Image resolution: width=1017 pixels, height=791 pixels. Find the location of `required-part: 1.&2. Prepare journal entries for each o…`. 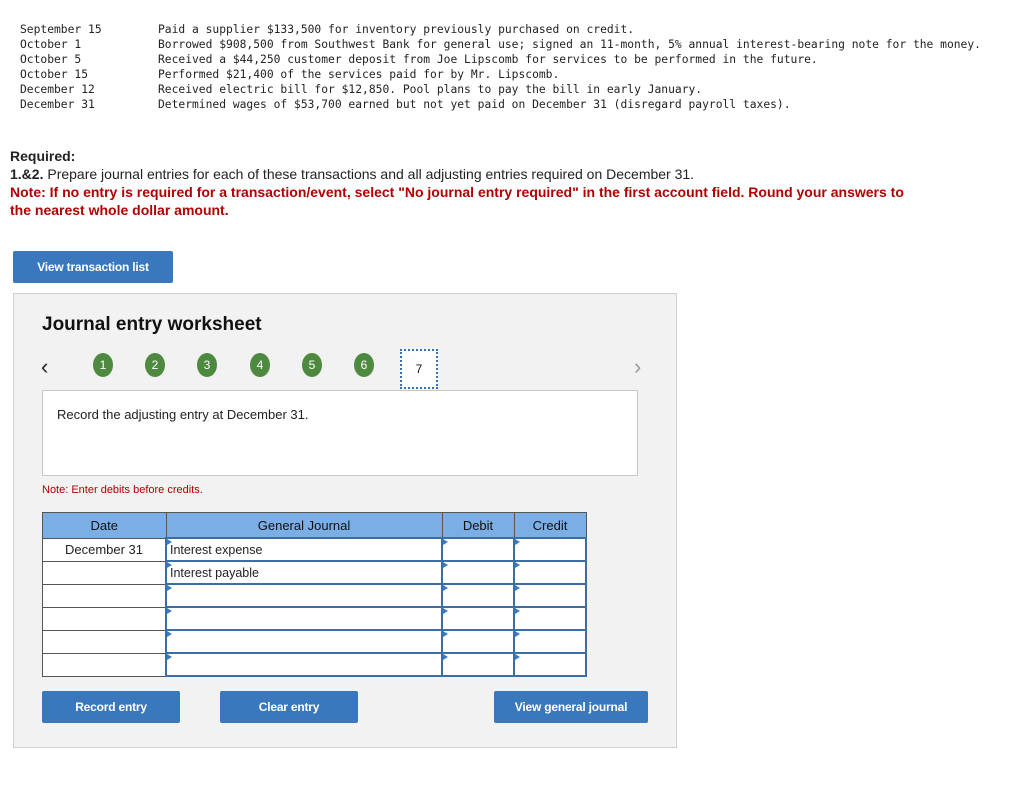

required-part: 1.&2. Prepare journal entries for each o… is located at coordinates (460, 174).